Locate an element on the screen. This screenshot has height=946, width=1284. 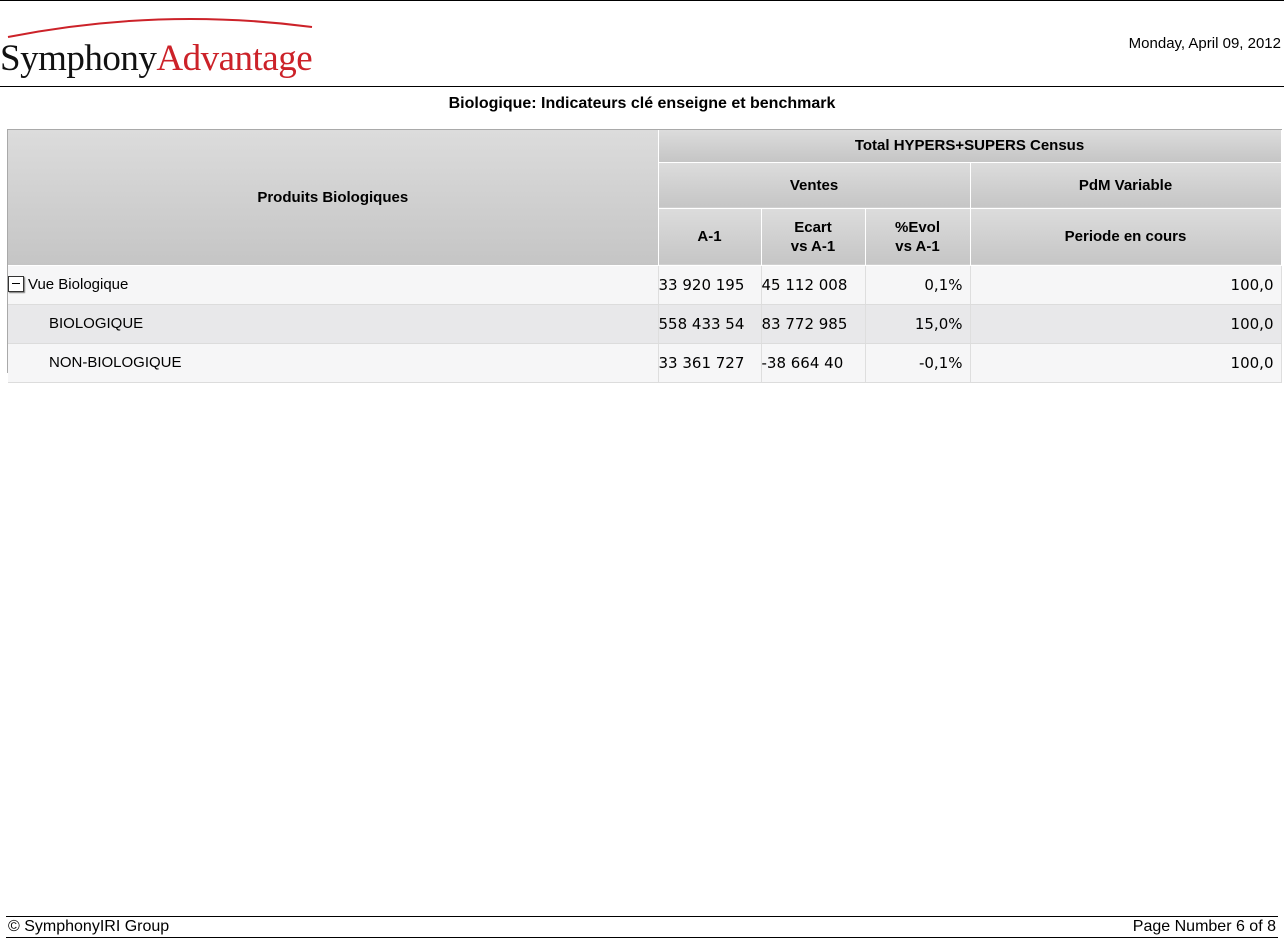
symphony-advantage-logo: SymphonyAdvantage is located at coordinates (160, 45).